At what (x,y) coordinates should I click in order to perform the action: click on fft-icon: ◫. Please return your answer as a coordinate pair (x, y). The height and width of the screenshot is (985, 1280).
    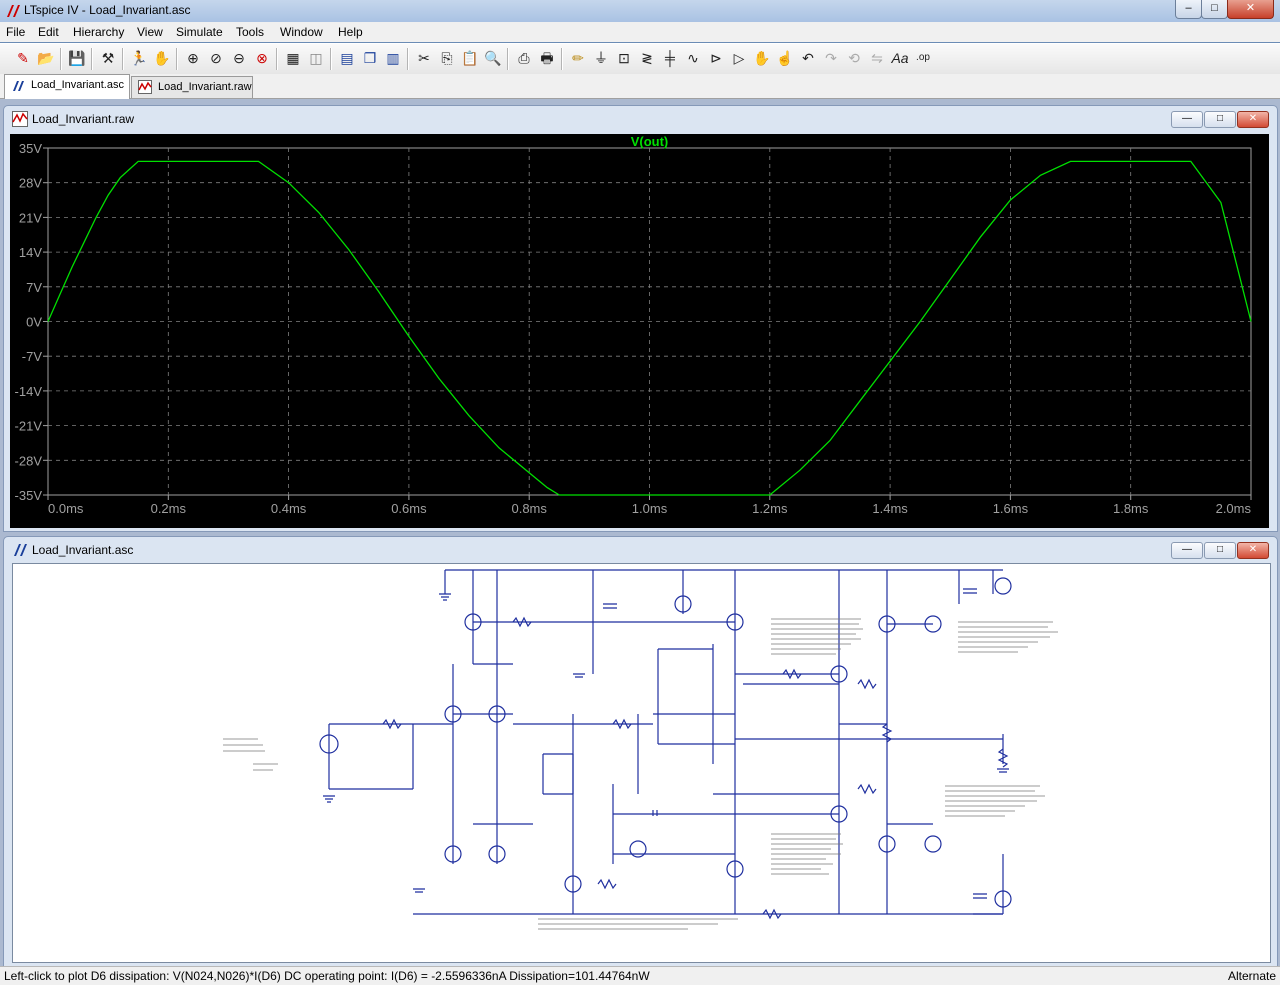
    Looking at the image, I should click on (316, 58).